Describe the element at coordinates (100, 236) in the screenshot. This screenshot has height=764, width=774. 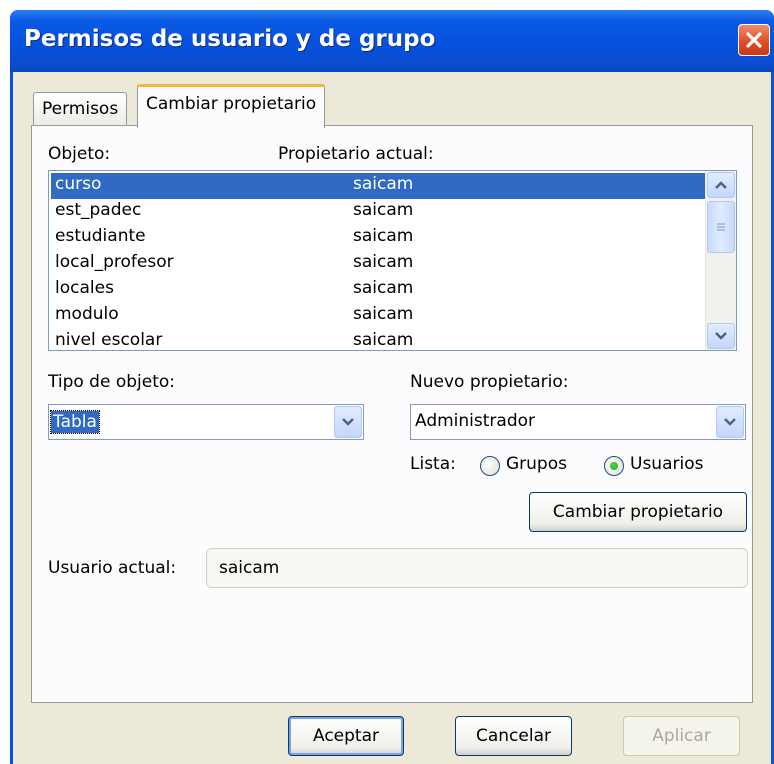
I see `object-name: estudiante` at that location.